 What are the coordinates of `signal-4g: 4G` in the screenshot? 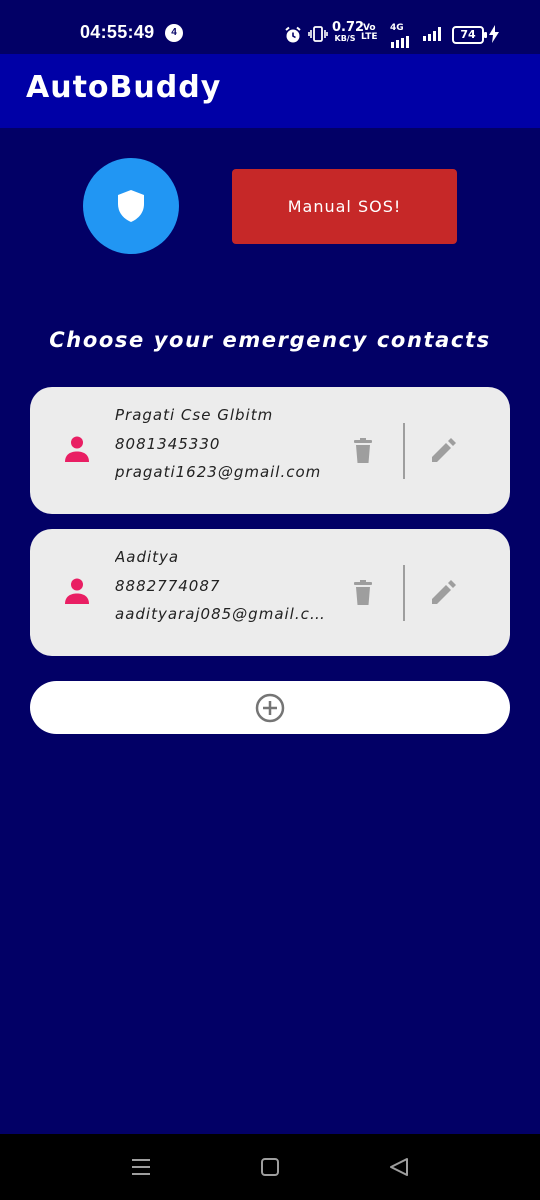 It's located at (400, 38).